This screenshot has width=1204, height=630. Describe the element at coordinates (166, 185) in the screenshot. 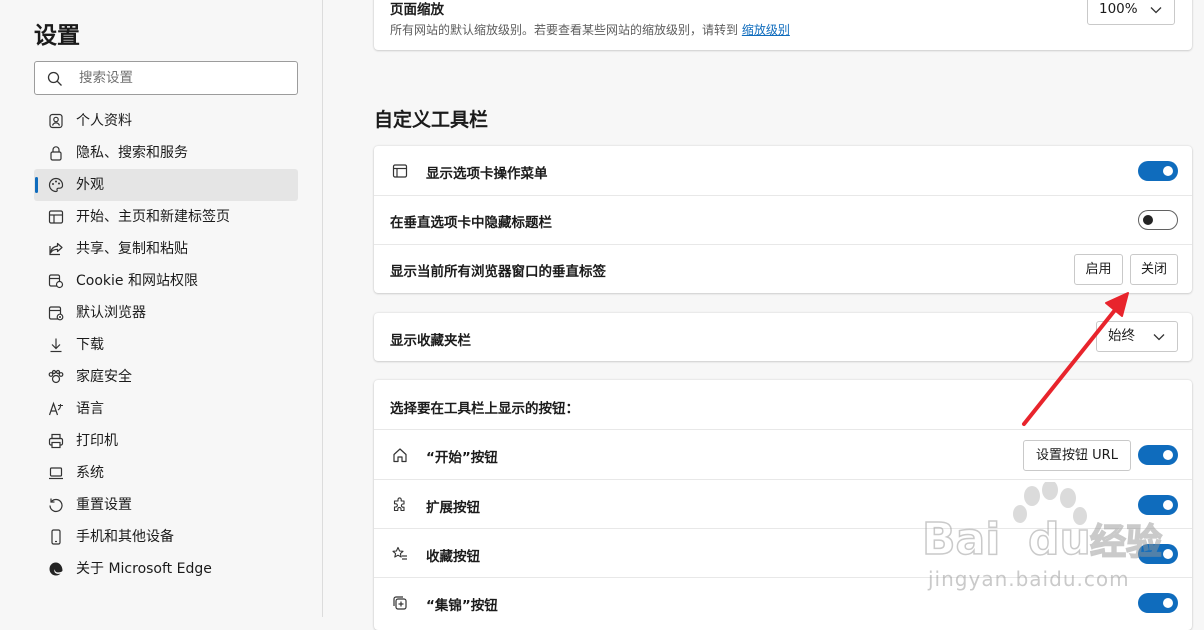

I see `sidebar-item-appearance: 外观` at that location.